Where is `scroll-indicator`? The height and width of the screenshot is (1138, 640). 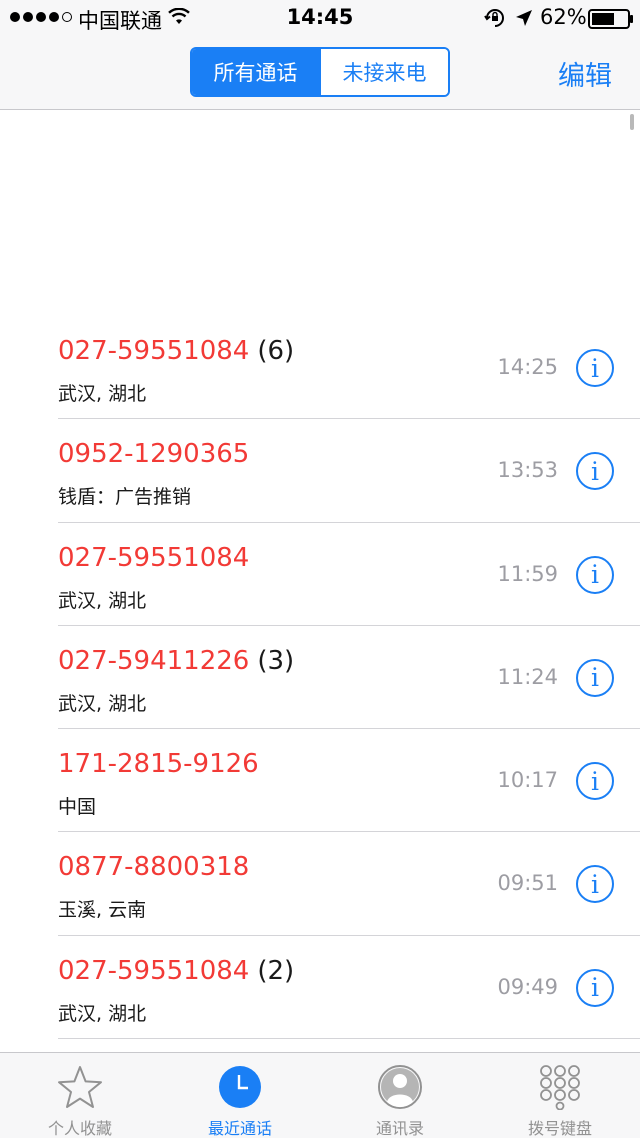
scroll-indicator is located at coordinates (632, 122).